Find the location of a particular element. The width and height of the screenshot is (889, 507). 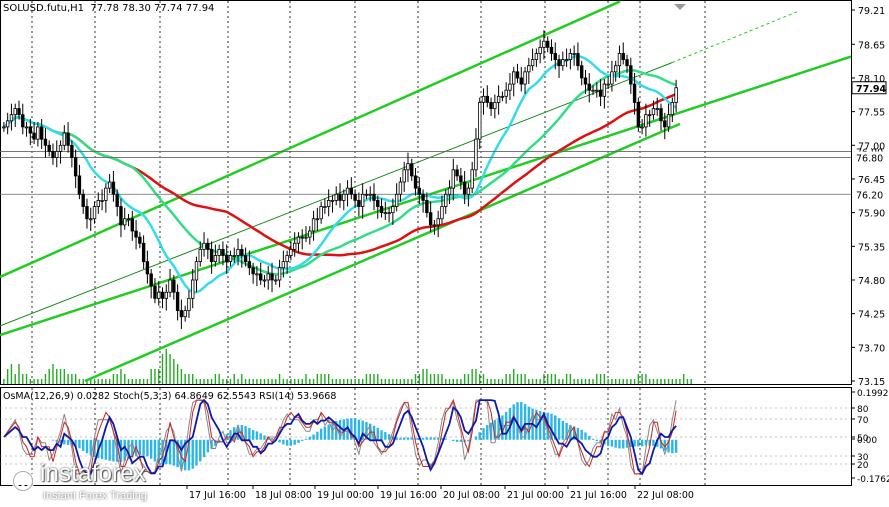

time-tick-label: 21 Jul 00:00 is located at coordinates (535, 495).